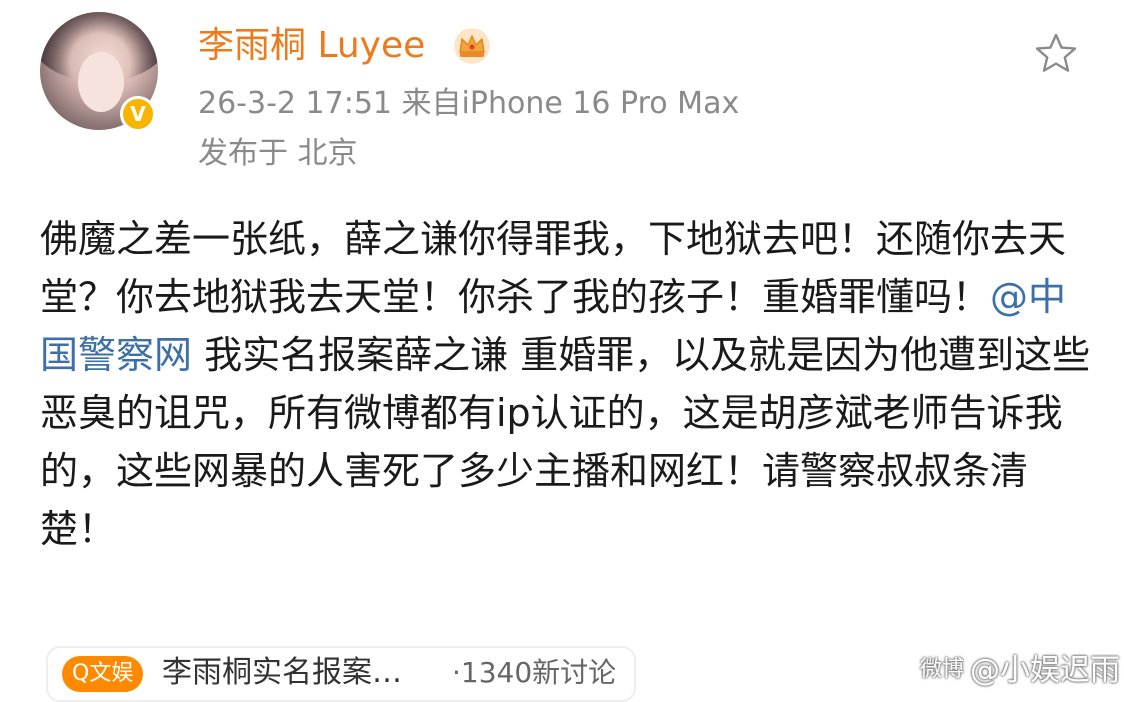 This screenshot has width=1124, height=702. I want to click on watermark-text: @小娱迟雨, so click(1045, 670).